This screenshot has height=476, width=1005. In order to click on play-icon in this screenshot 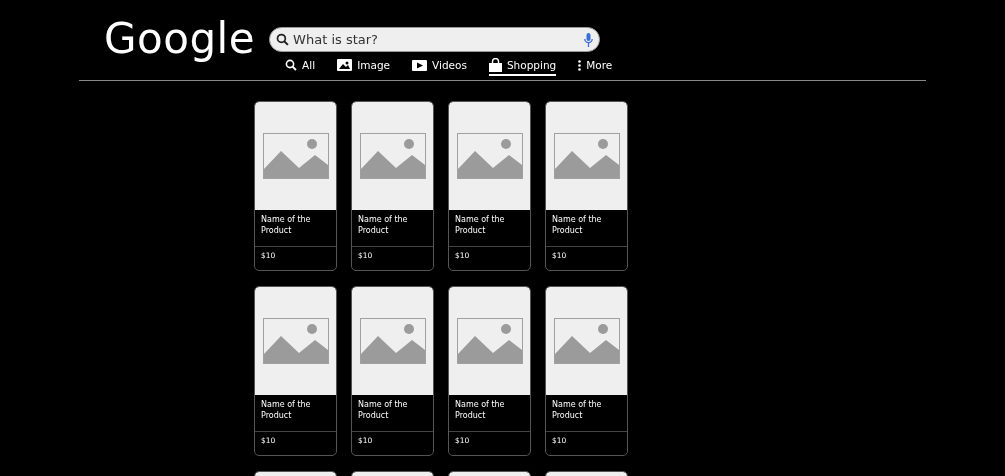, I will do `click(420, 65)`.